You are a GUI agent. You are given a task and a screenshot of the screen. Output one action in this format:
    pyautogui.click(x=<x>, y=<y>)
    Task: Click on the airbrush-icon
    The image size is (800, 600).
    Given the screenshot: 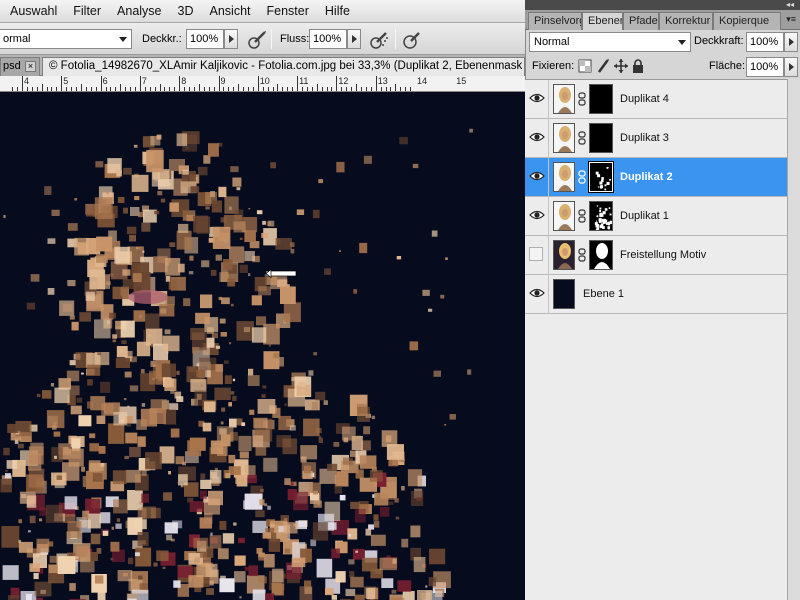 What is the action you would take?
    pyautogui.click(x=378, y=39)
    